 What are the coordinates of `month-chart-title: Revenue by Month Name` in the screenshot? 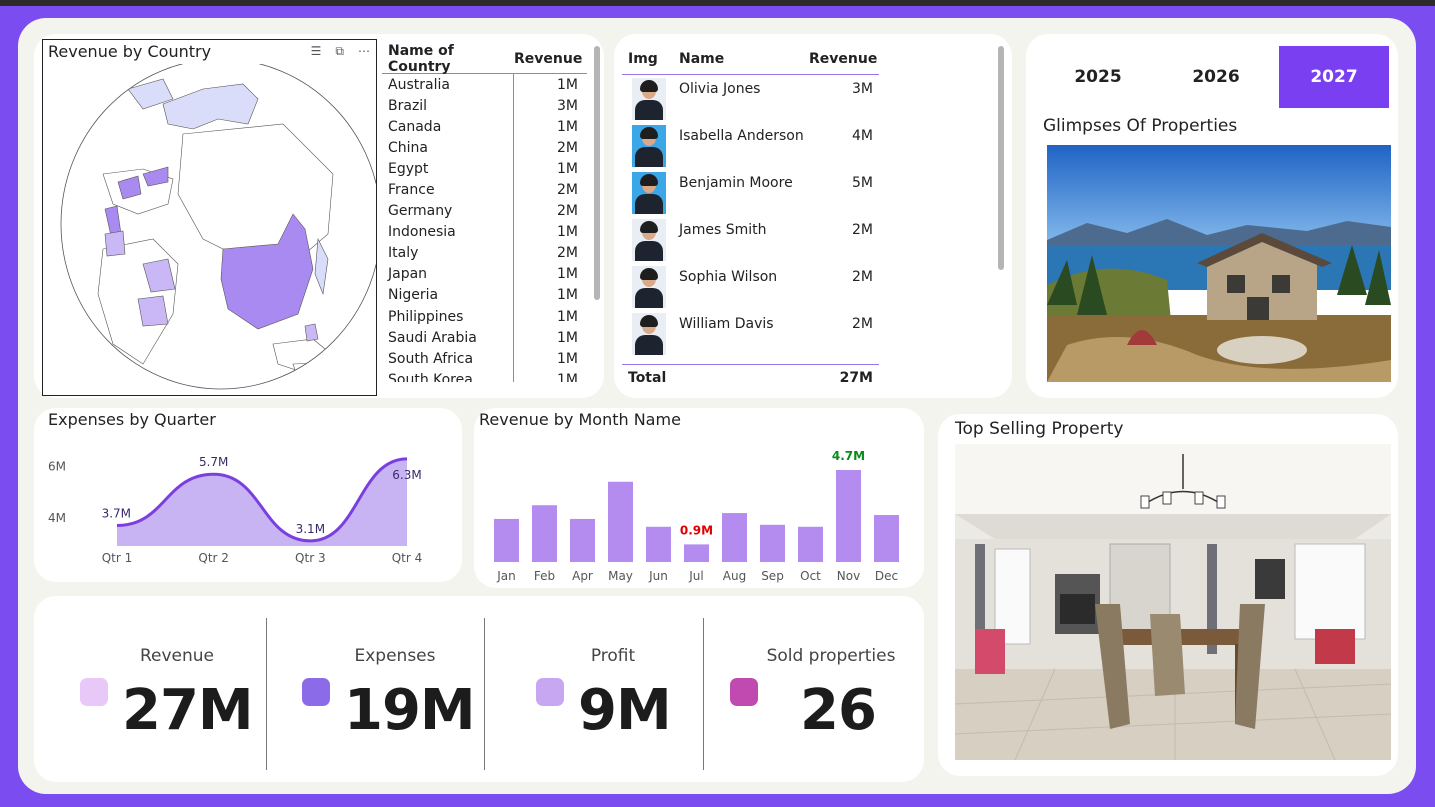 It's located at (580, 419).